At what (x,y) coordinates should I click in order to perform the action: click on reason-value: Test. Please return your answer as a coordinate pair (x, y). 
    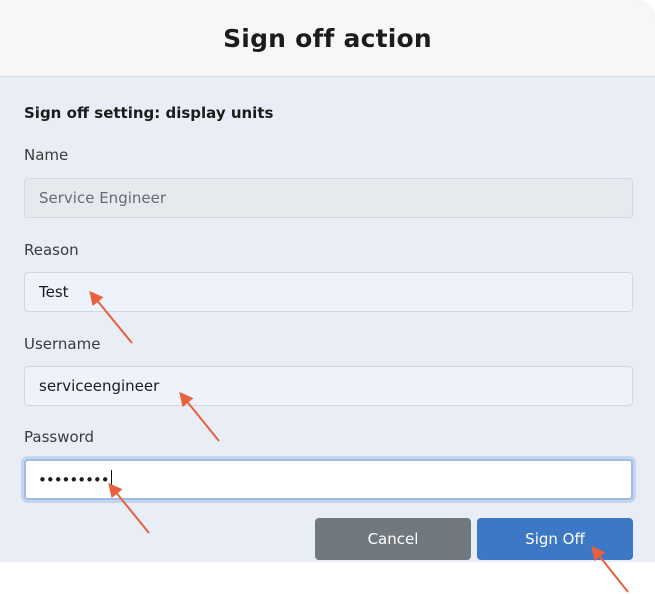
    Looking at the image, I should click on (54, 292).